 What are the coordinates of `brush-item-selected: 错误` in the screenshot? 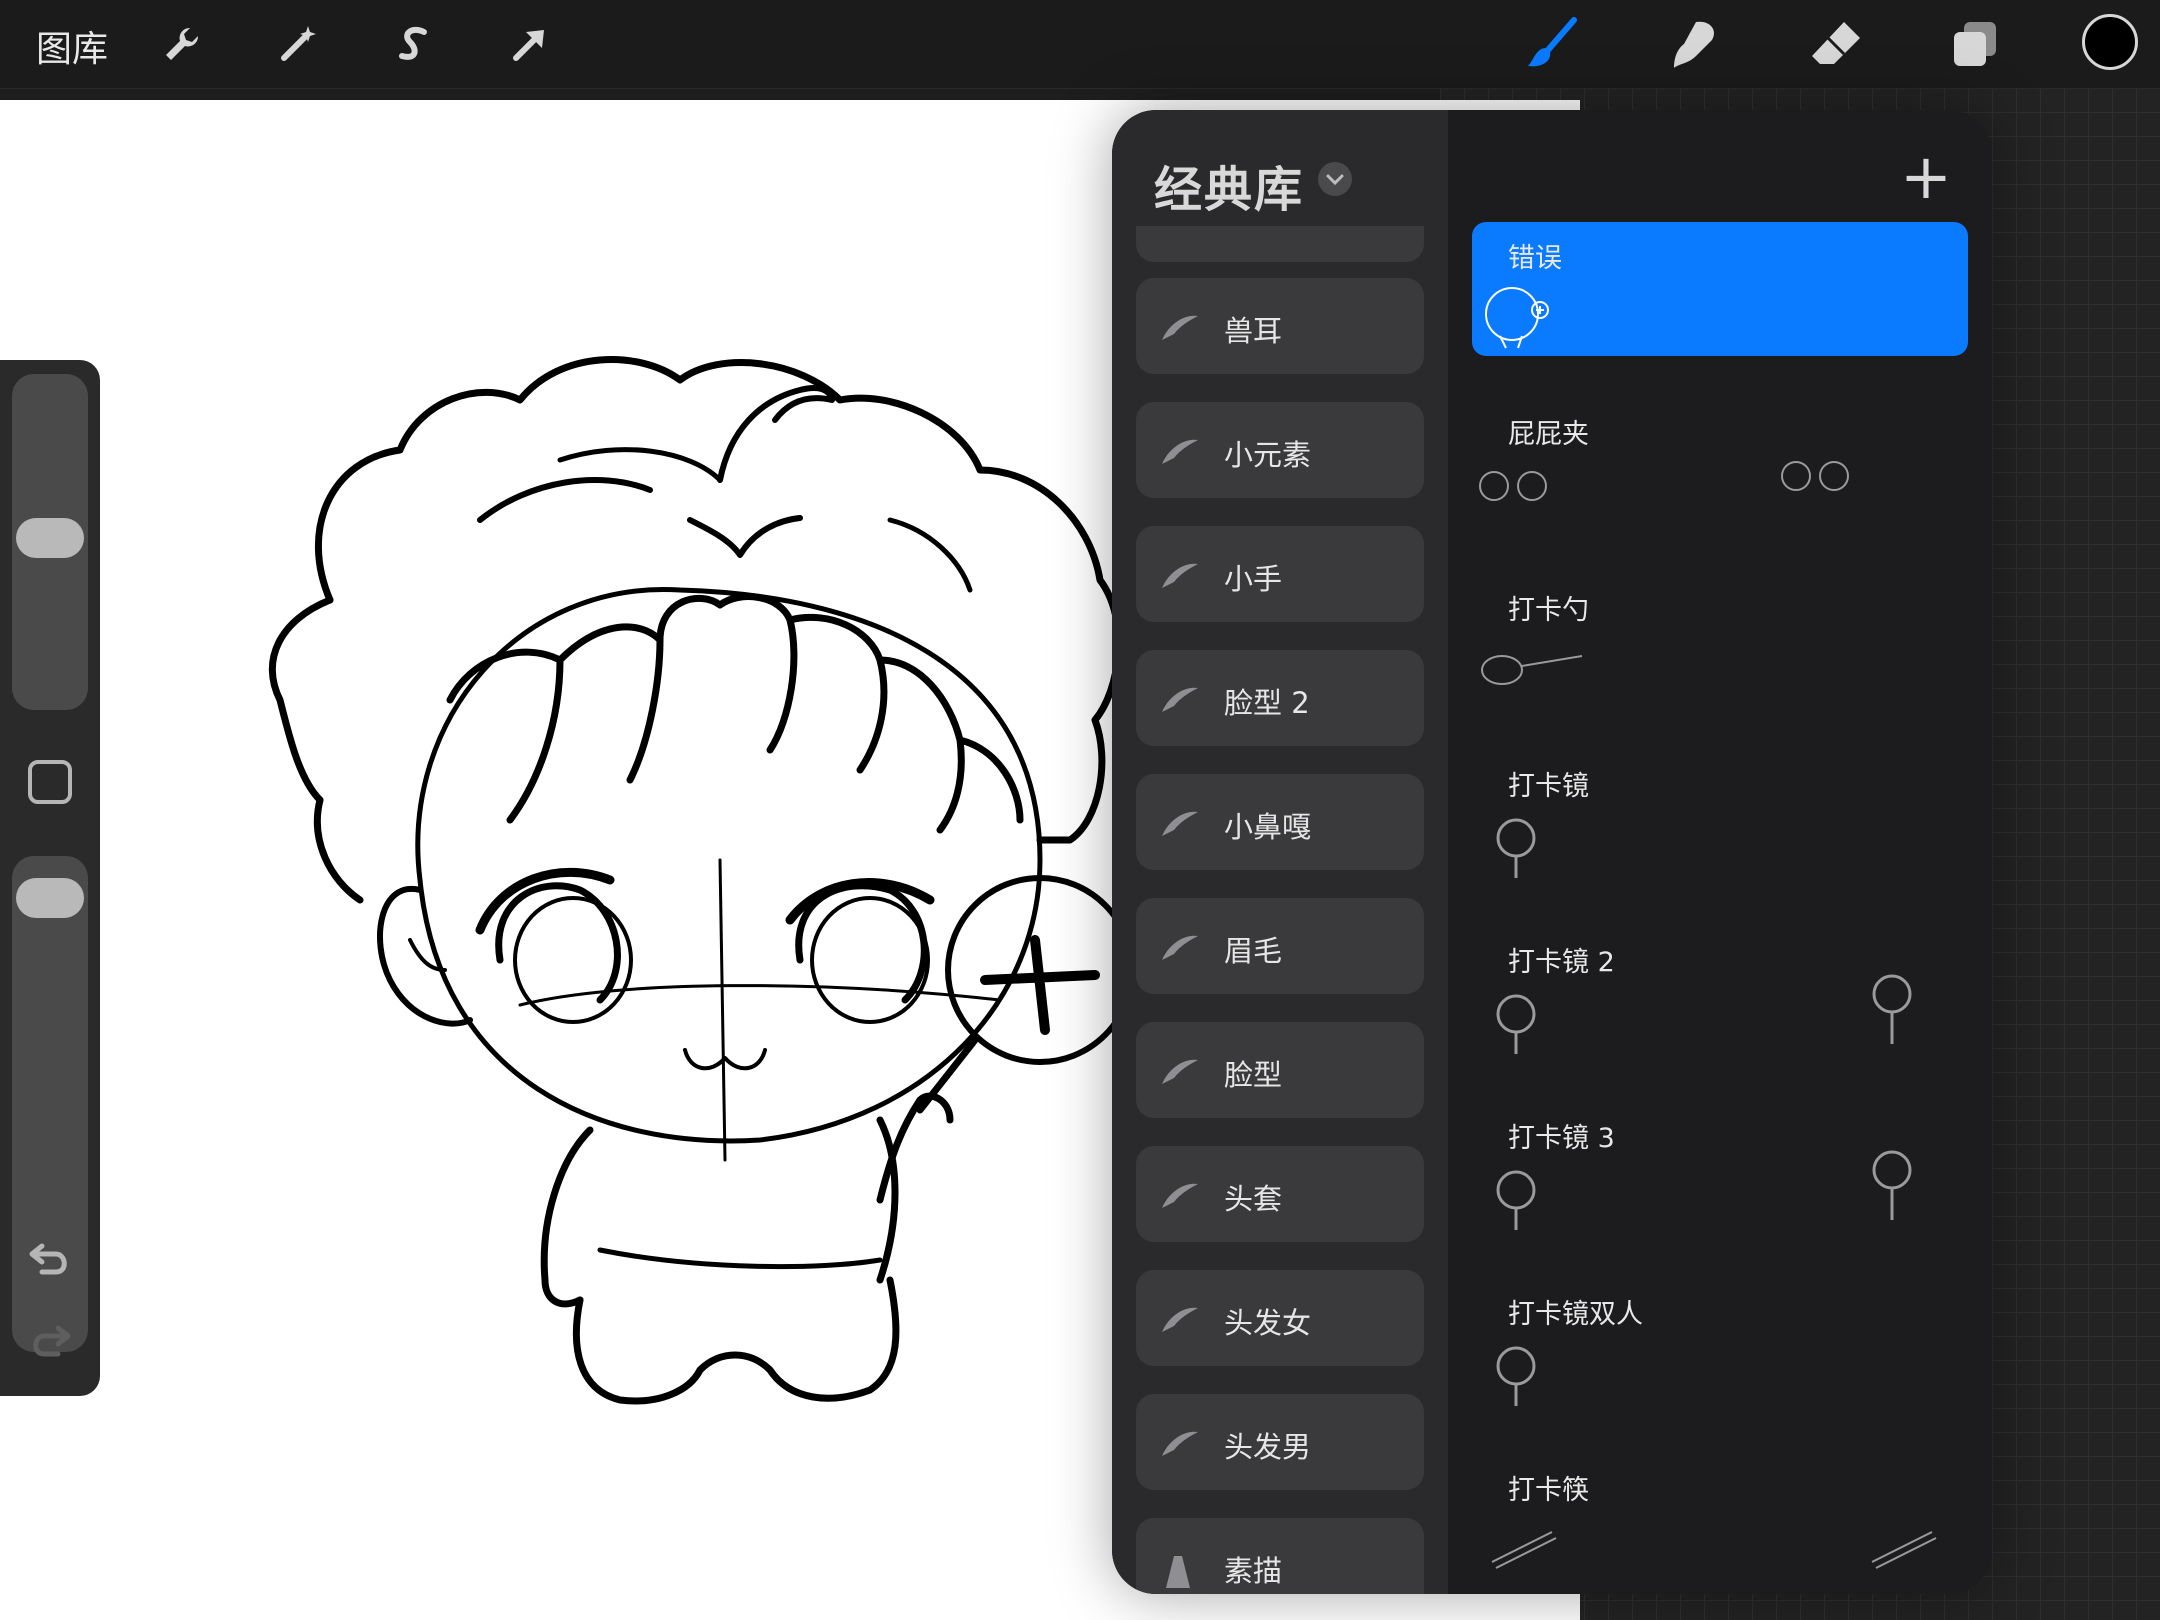 It's located at (1720, 289).